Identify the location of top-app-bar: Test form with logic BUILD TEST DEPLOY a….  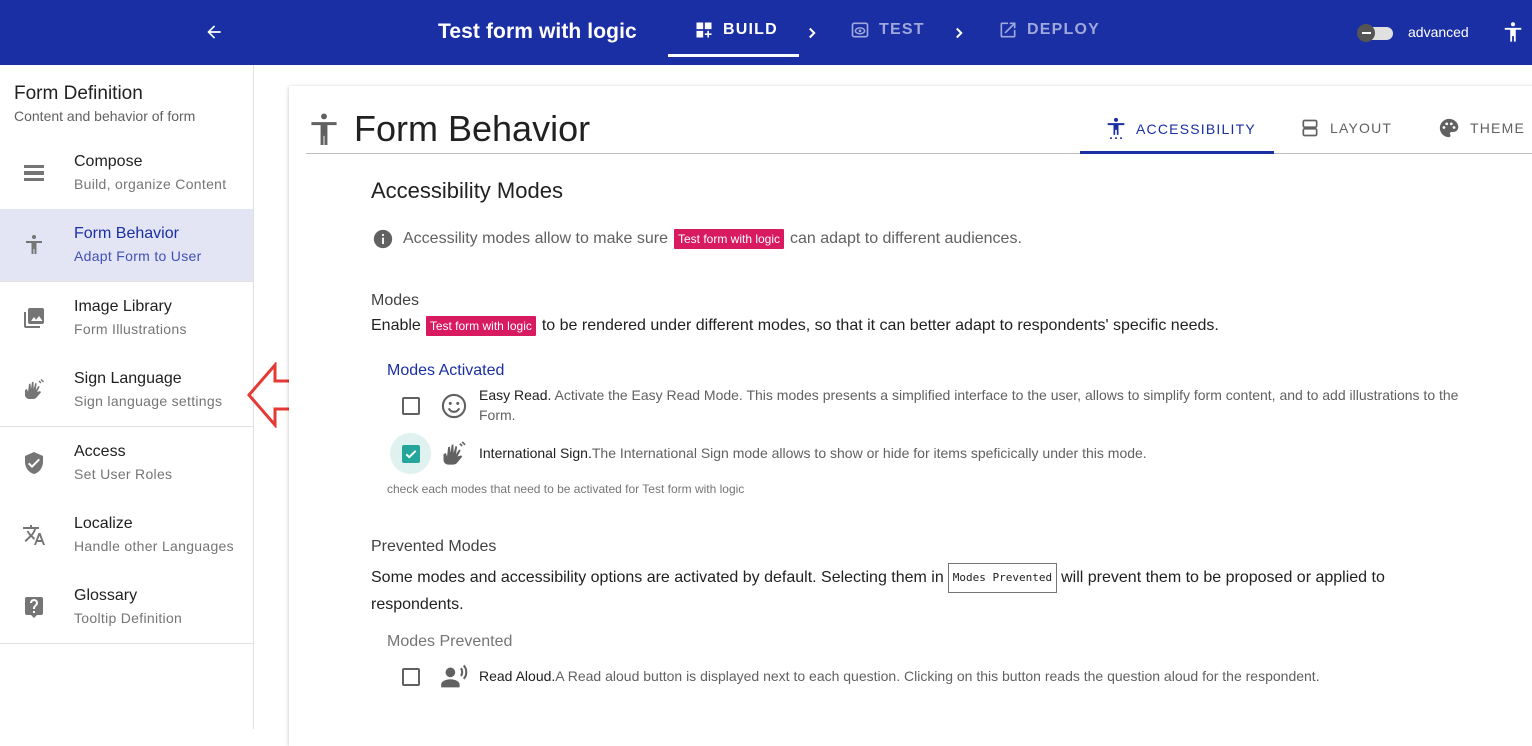
(766, 32).